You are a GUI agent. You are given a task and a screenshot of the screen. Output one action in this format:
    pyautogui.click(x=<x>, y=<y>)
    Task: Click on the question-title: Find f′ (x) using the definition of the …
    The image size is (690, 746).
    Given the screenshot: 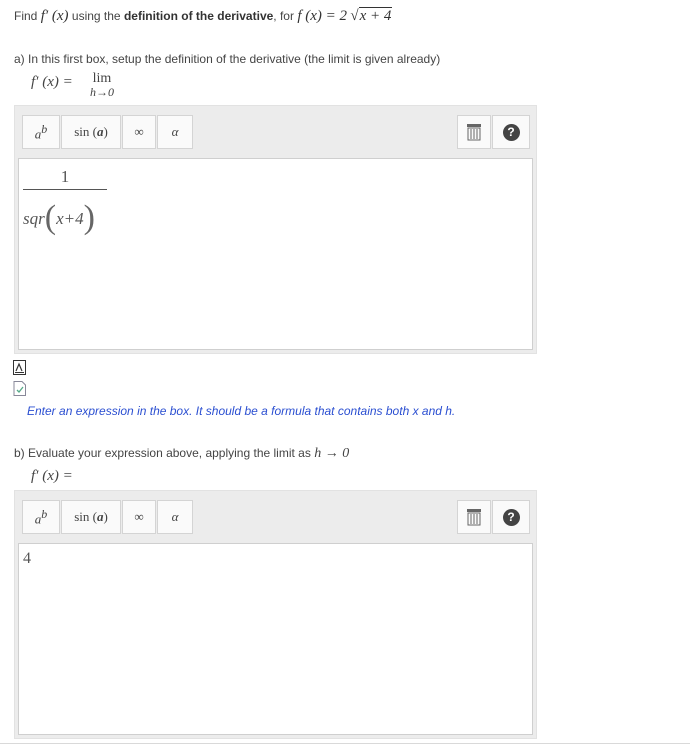 What is the action you would take?
    pyautogui.click(x=203, y=15)
    